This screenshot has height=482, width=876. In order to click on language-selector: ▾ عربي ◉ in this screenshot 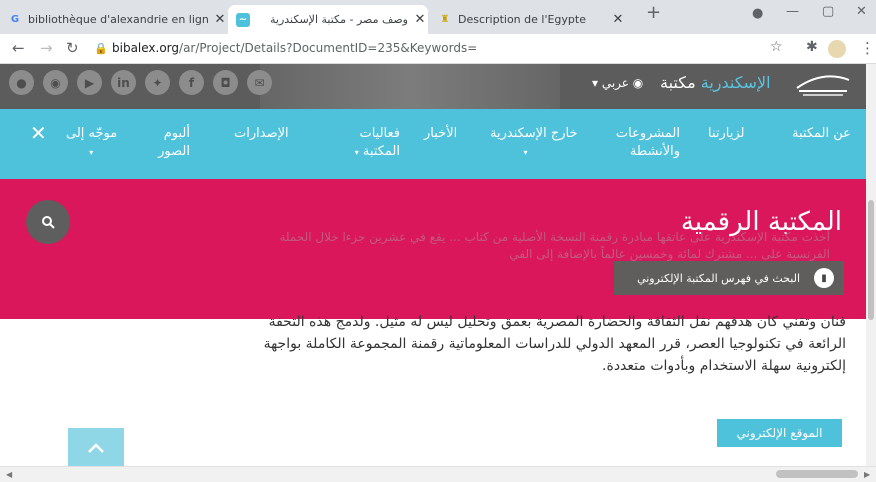, I will do `click(617, 83)`.